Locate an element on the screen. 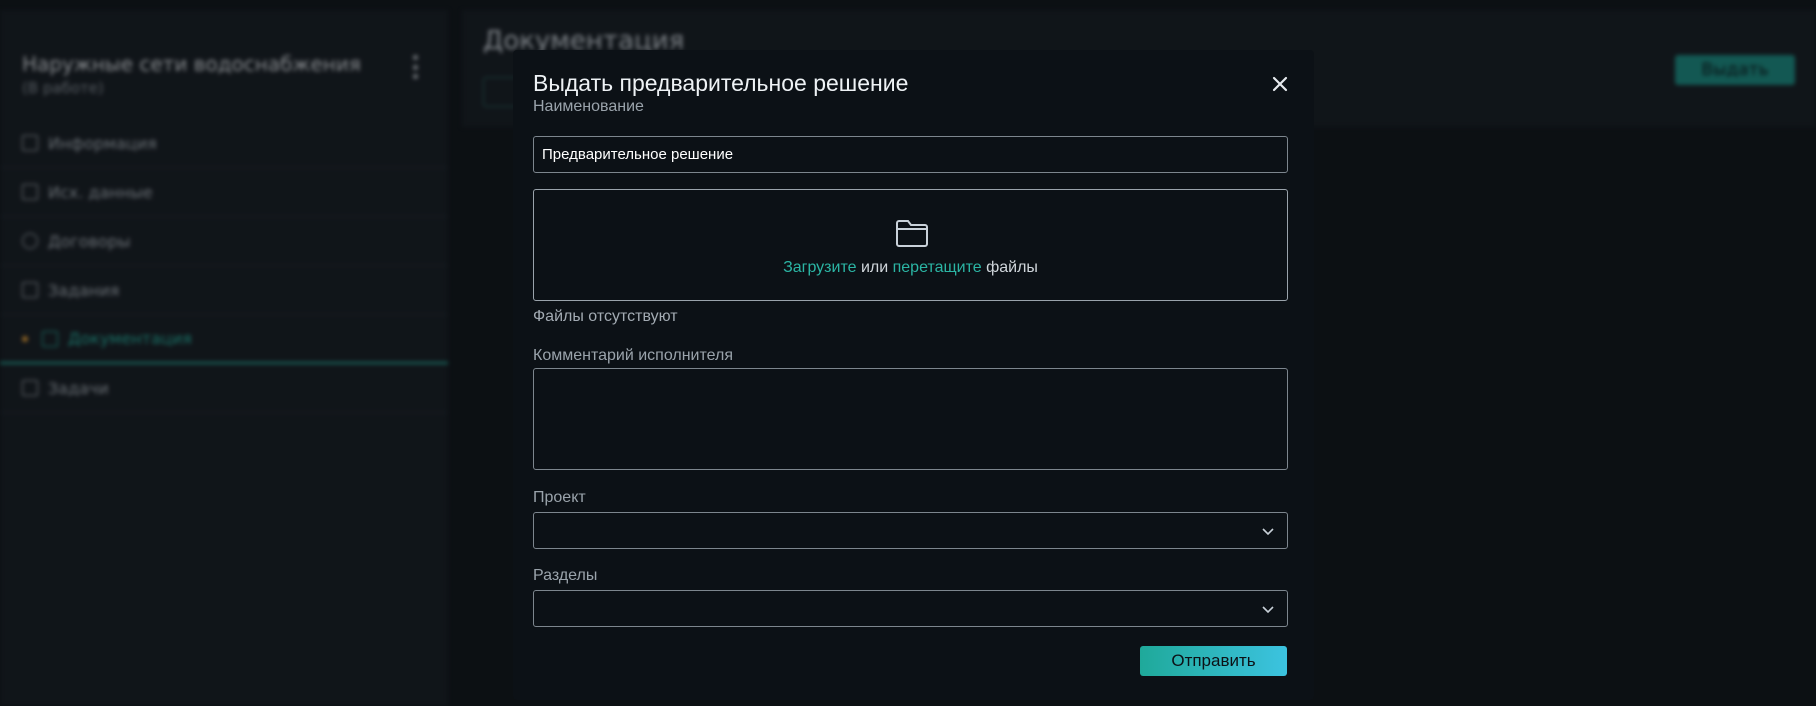 The image size is (1816, 706). files-word: файлы is located at coordinates (1009, 267).